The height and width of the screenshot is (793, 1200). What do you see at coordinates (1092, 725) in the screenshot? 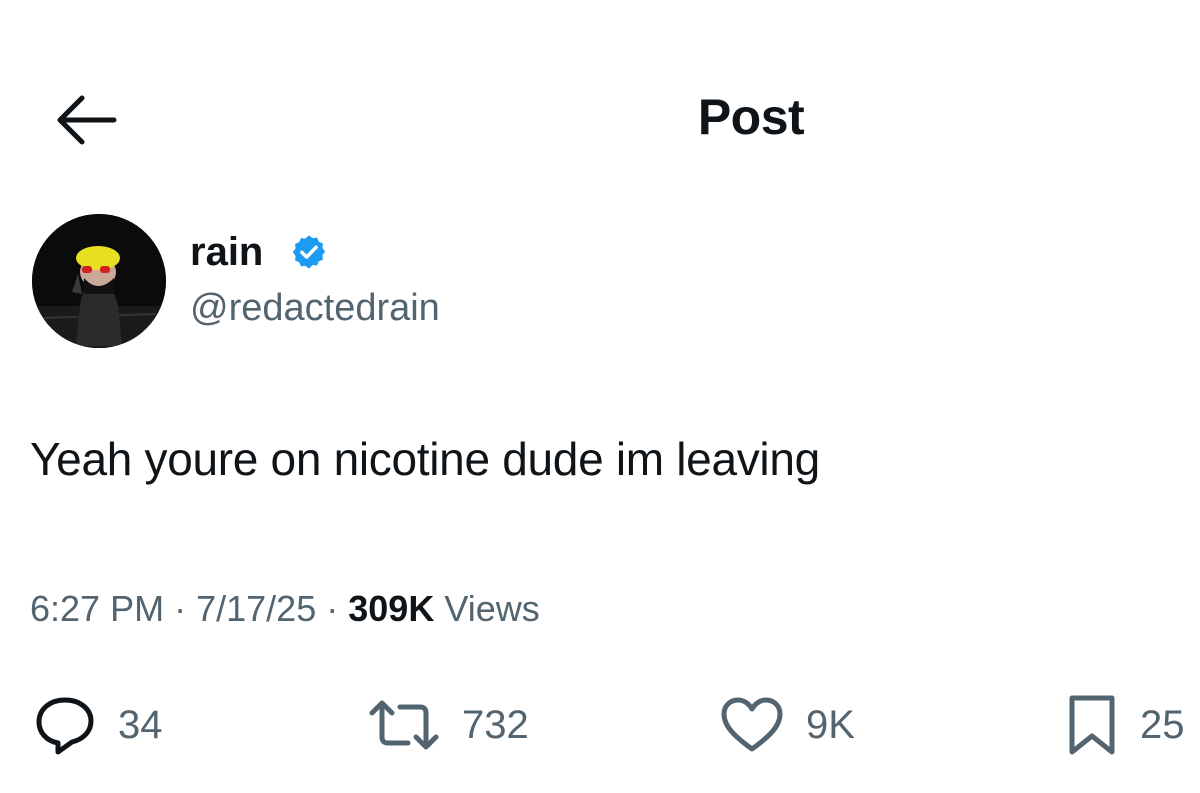
I see `bookmark-icon` at bounding box center [1092, 725].